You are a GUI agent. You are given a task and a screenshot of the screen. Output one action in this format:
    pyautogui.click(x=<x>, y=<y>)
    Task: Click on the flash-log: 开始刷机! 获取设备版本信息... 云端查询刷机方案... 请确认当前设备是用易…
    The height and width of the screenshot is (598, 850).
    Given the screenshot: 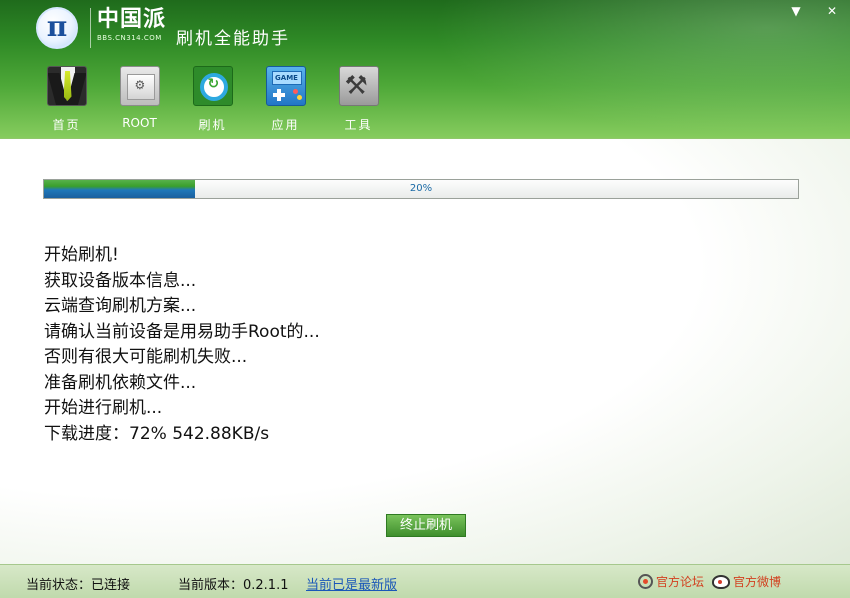 What is the action you would take?
    pyautogui.click(x=182, y=345)
    